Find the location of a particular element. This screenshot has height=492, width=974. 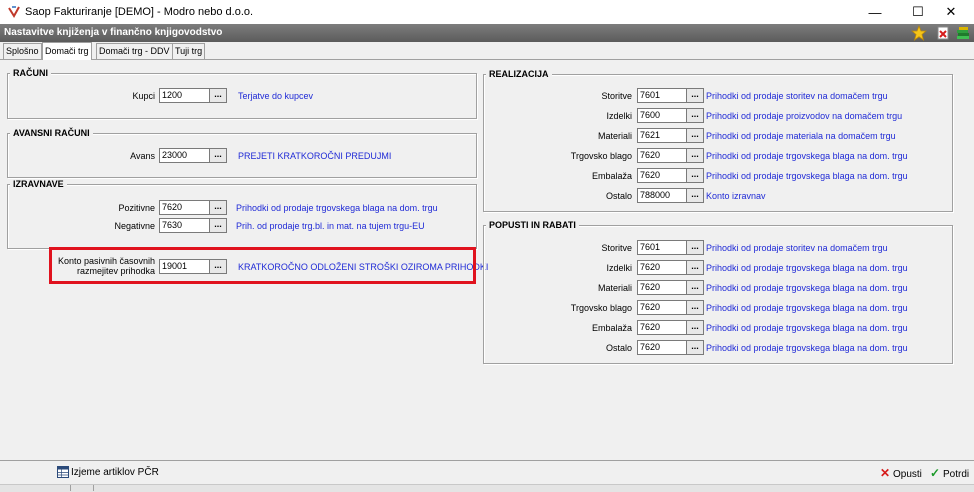

realizacija-row-label: Storitve is located at coordinates (616, 96).